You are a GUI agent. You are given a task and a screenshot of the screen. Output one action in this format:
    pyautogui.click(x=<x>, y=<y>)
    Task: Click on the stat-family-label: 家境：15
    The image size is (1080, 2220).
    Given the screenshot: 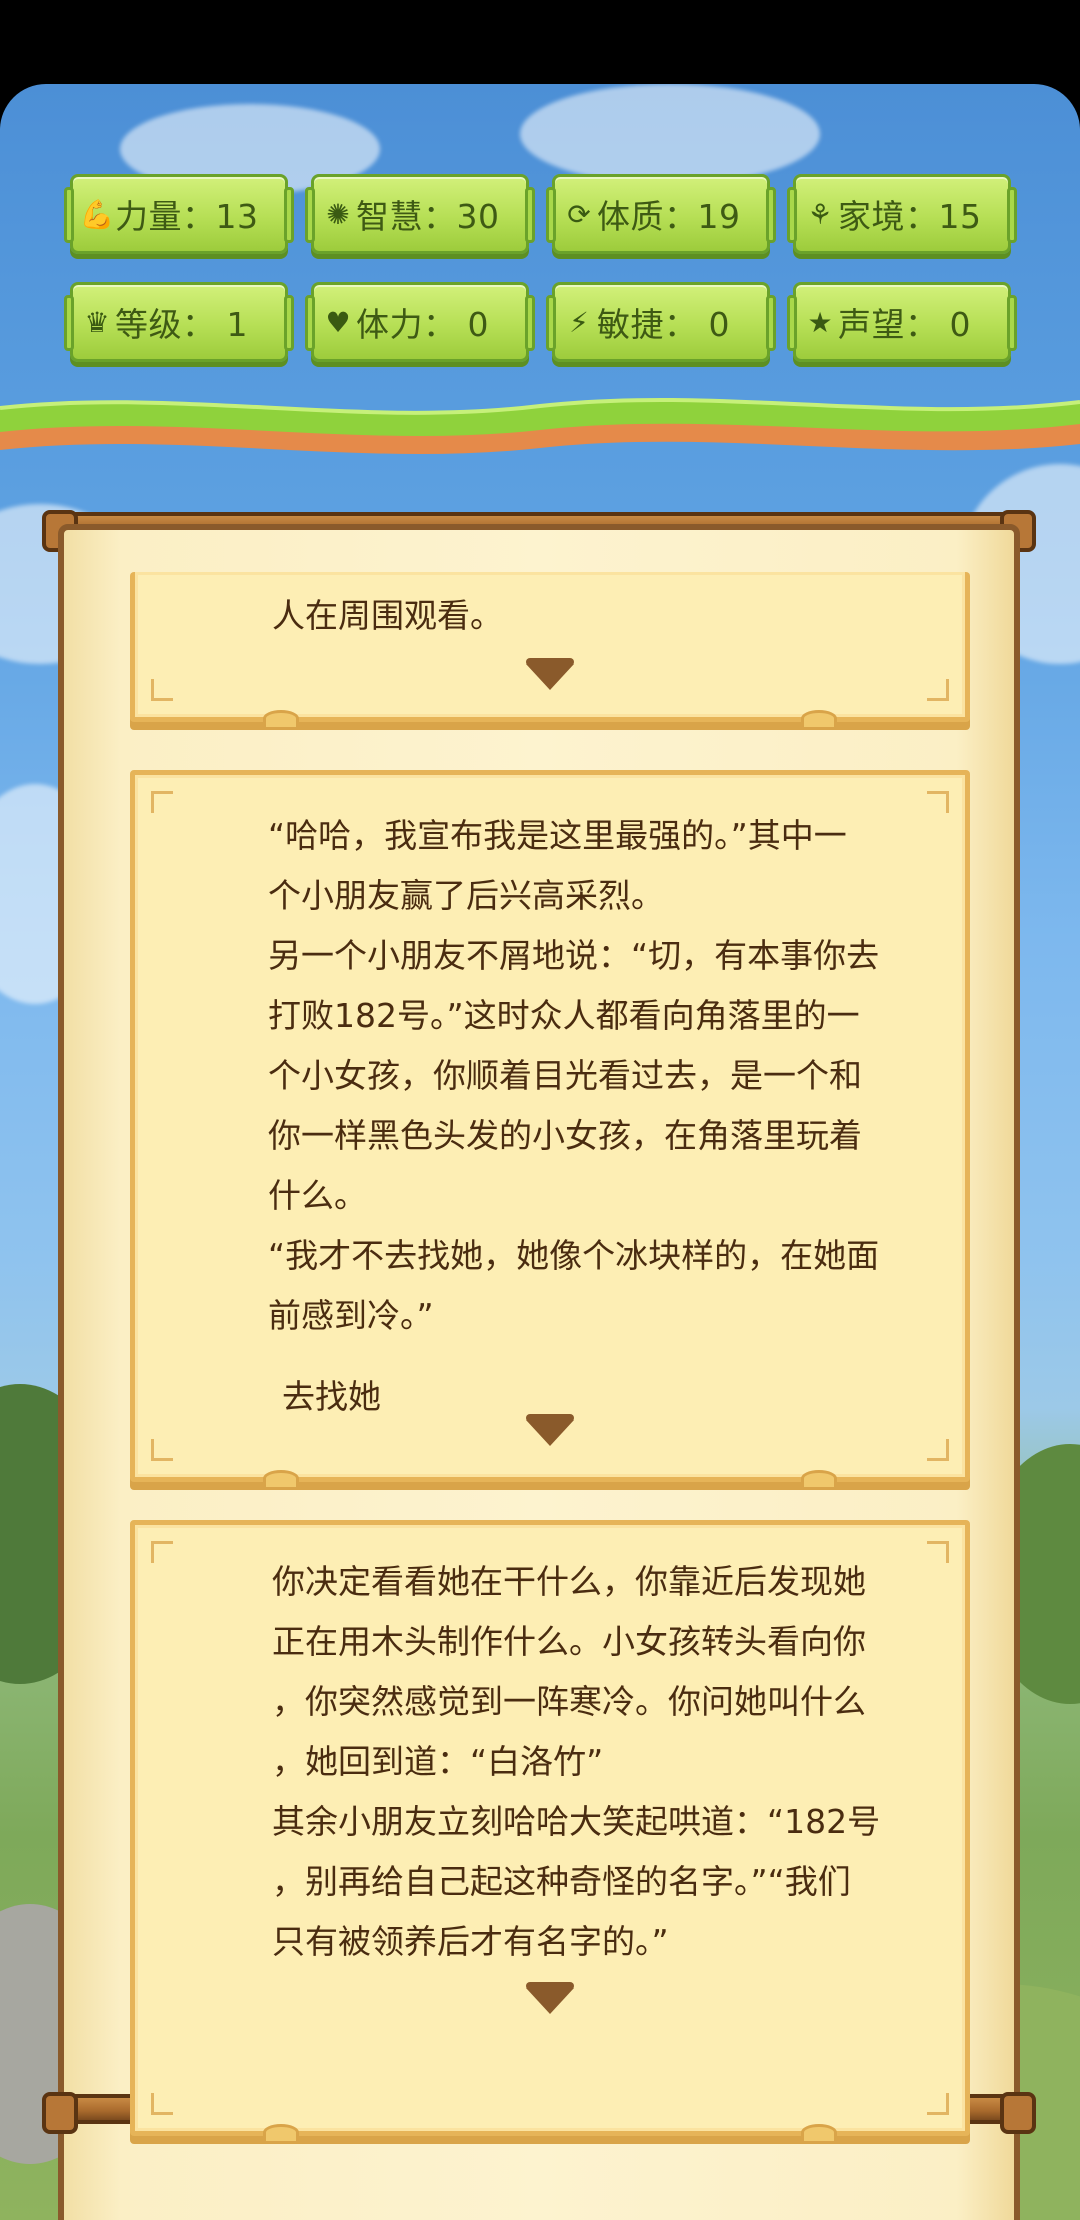 What is the action you would take?
    pyautogui.click(x=910, y=216)
    